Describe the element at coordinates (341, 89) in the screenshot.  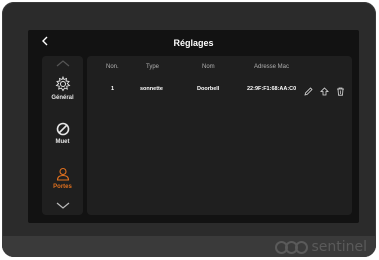
I see `trash-icon` at that location.